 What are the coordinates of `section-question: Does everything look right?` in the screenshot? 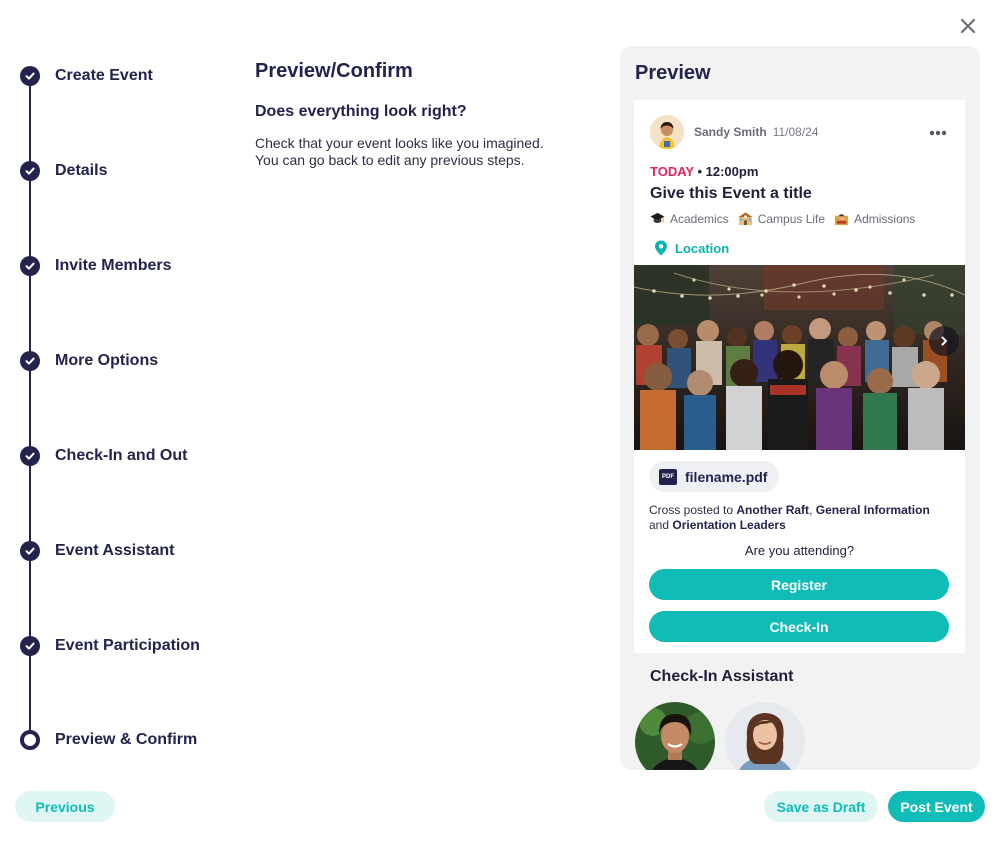 It's located at (361, 111).